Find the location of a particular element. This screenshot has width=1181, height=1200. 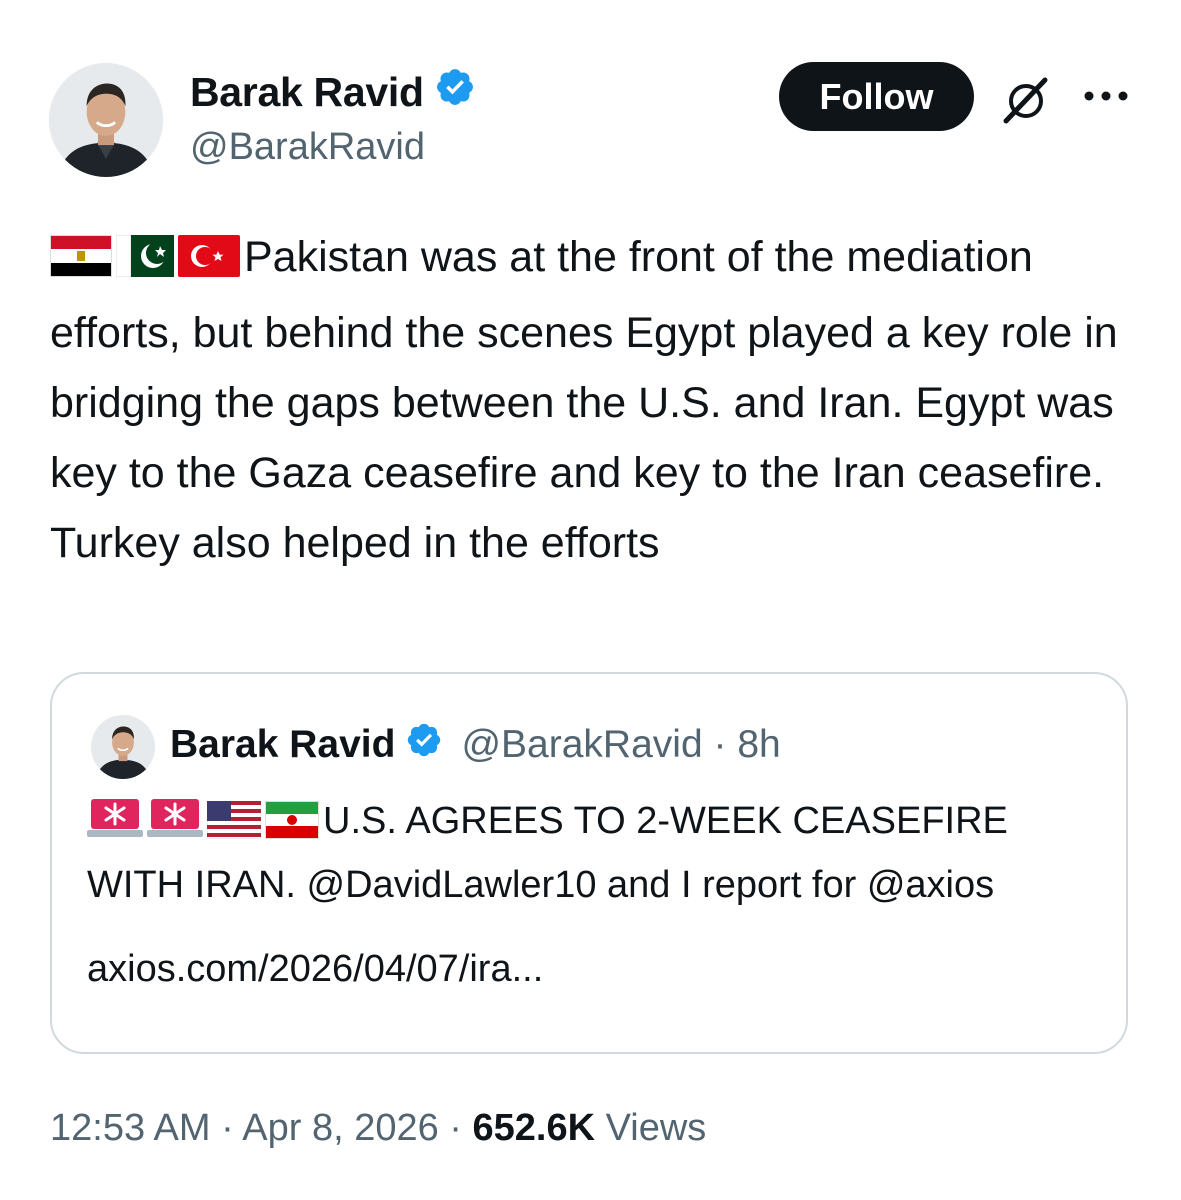

quoted-tweet-header: Barak Ravid @BarakRavid · 8h is located at coordinates (475, 745).